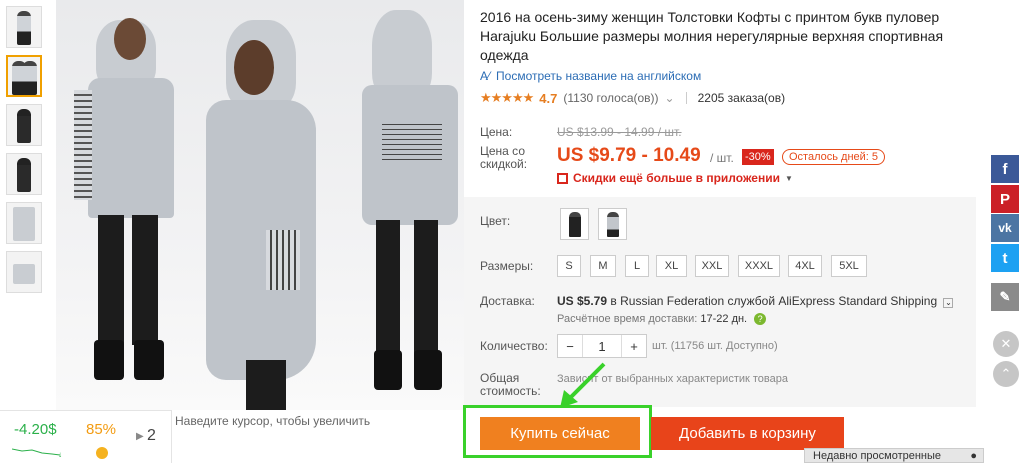 Image resolution: width=1024 pixels, height=463 pixels. Describe the element at coordinates (273, 421) in the screenshot. I see `zoom-hint: Наведите курсор, чтобы увеличить` at that location.